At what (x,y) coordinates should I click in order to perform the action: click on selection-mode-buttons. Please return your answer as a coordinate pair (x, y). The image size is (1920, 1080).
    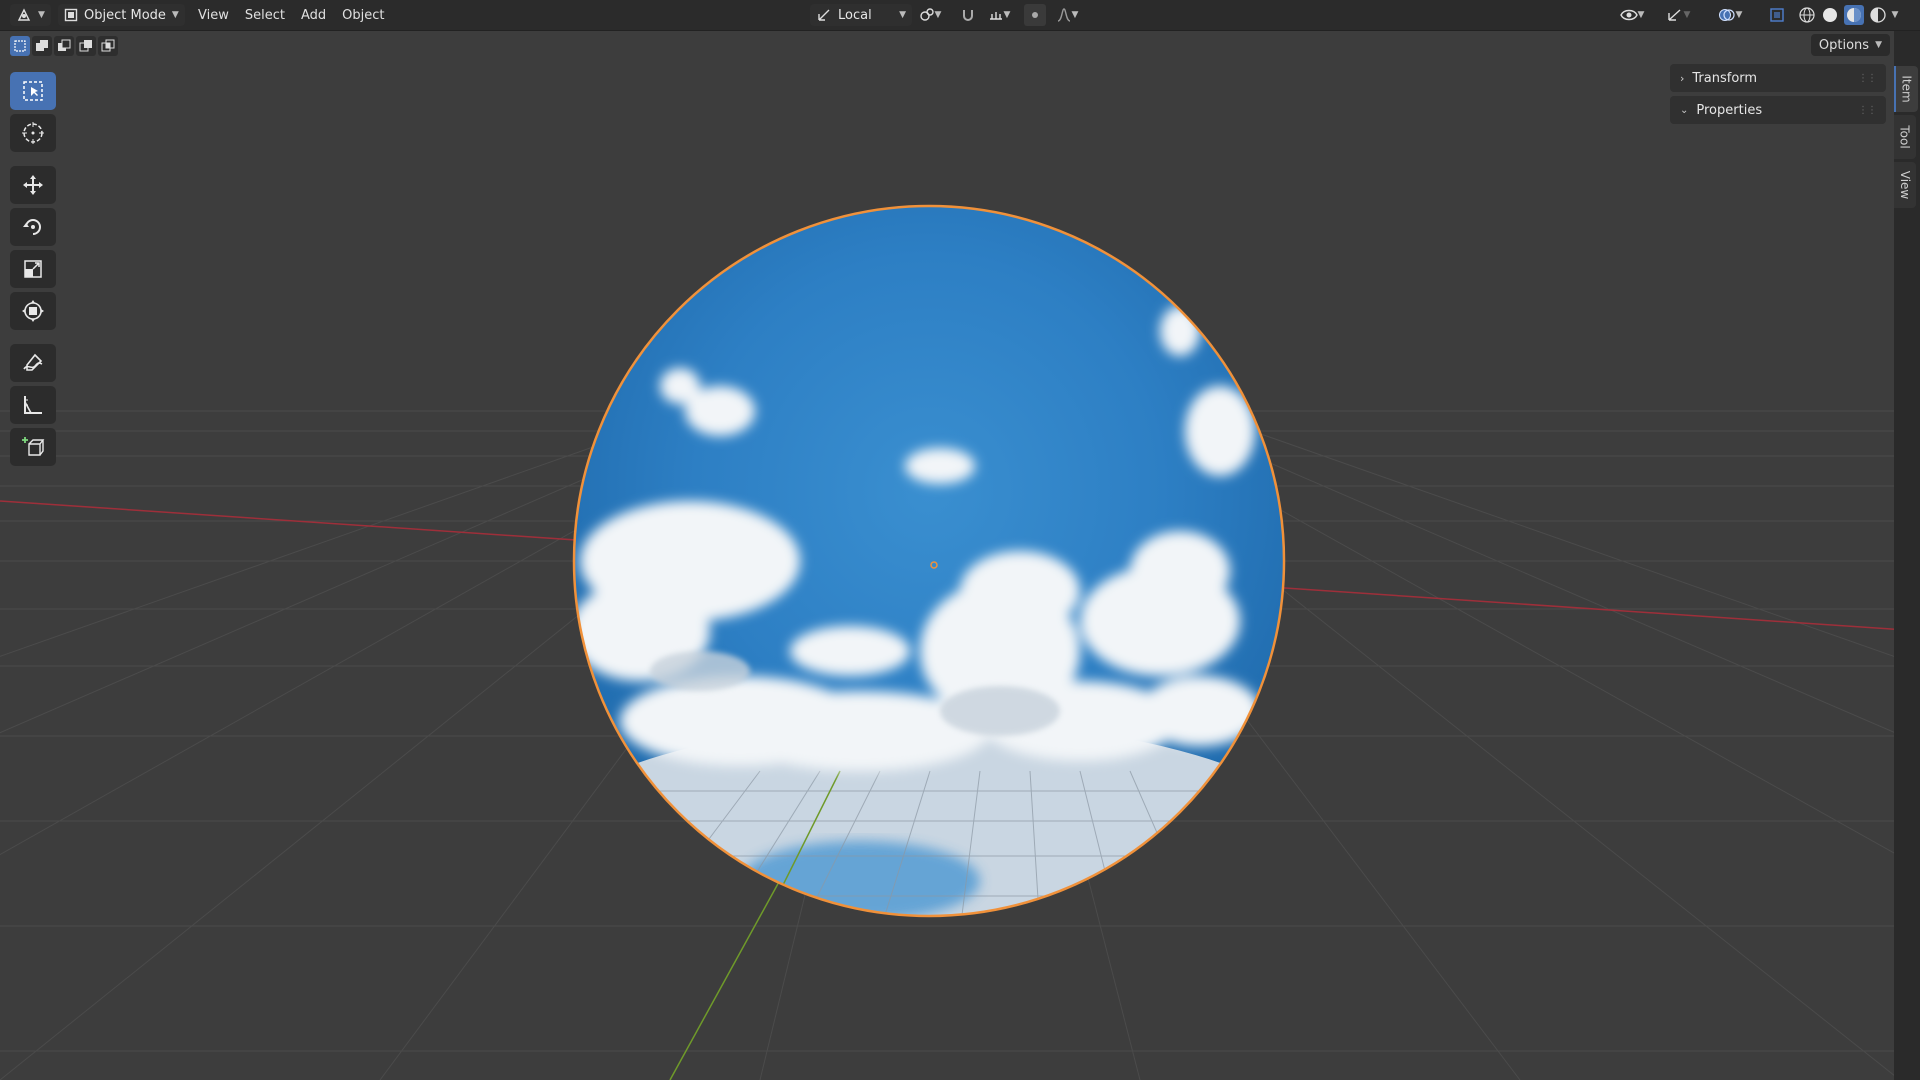
    Looking at the image, I should click on (64, 46).